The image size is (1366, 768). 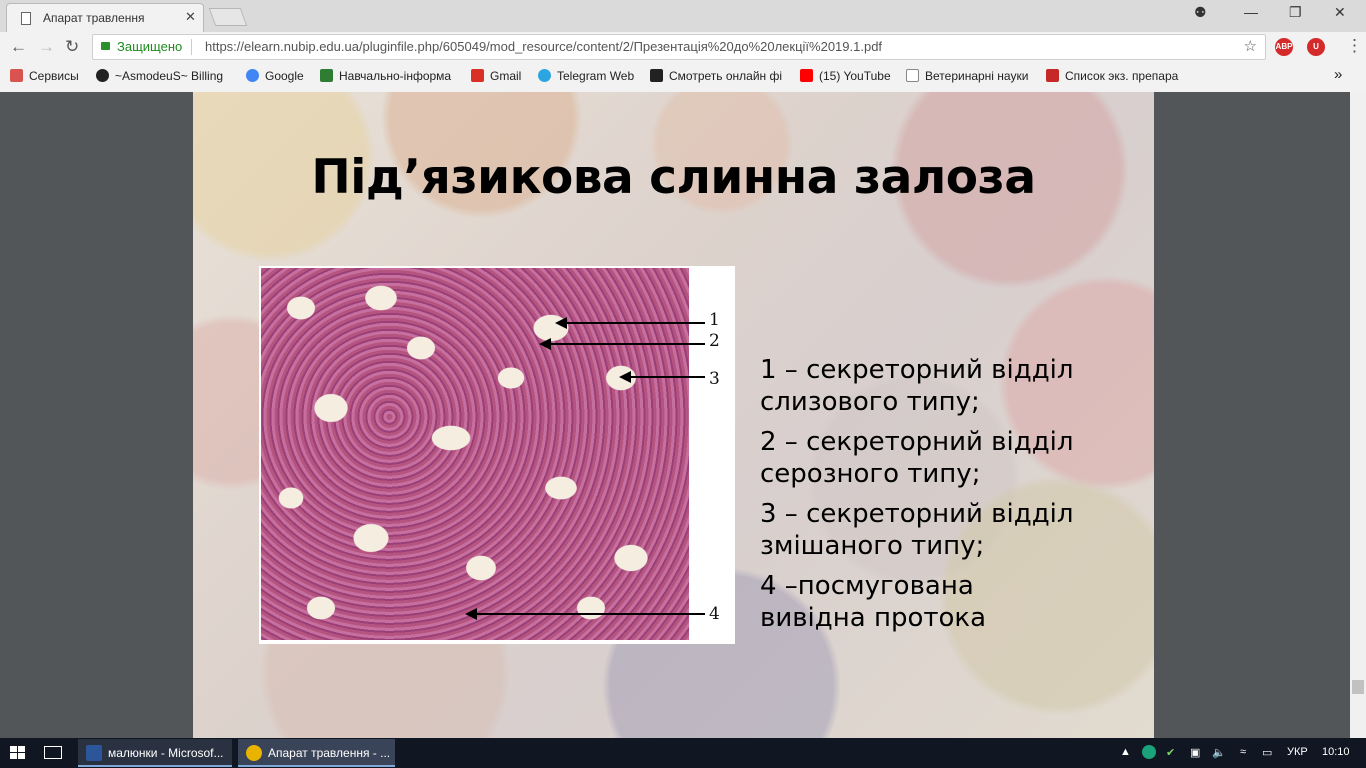 What do you see at coordinates (1297, 752) in the screenshot?
I see `language-indicator: УКР` at bounding box center [1297, 752].